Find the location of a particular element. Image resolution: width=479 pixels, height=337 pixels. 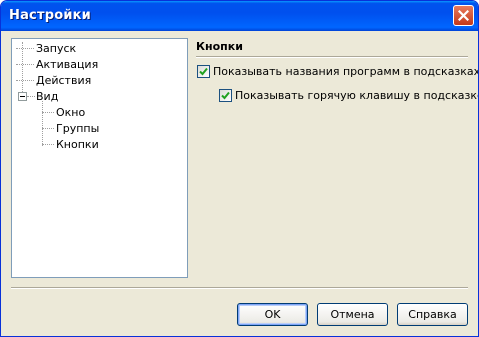

tree-item-activation: Активация is located at coordinates (67, 64).